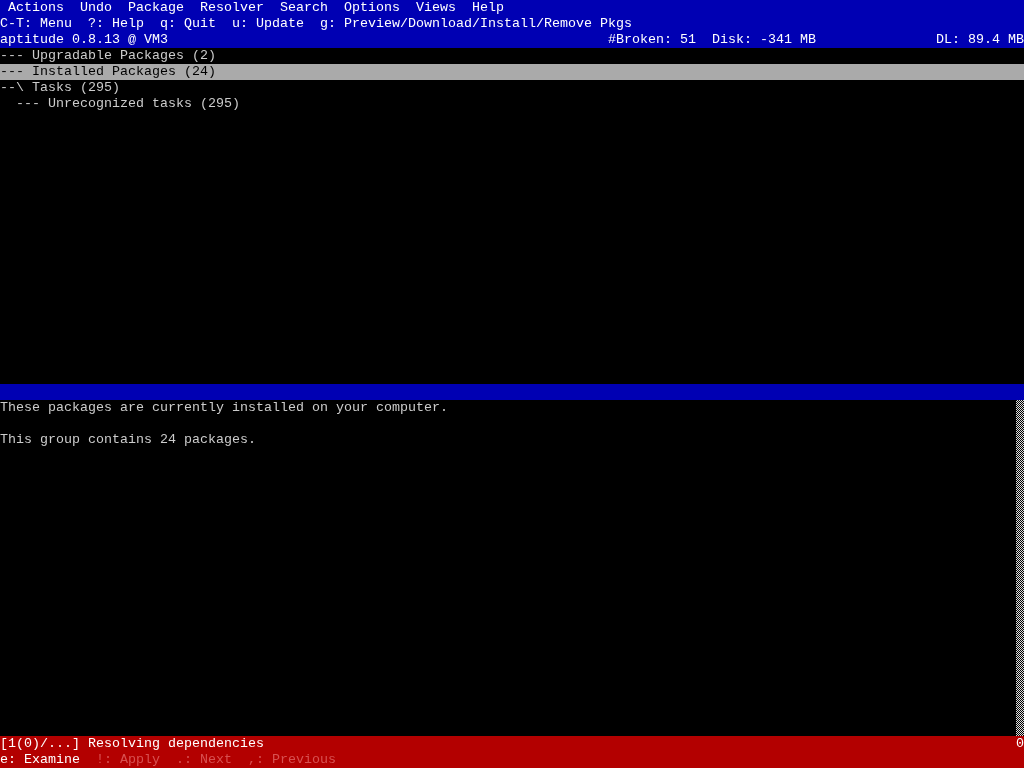  Describe the element at coordinates (764, 40) in the screenshot. I see `disk-usage: Disk: -341 MB` at that location.